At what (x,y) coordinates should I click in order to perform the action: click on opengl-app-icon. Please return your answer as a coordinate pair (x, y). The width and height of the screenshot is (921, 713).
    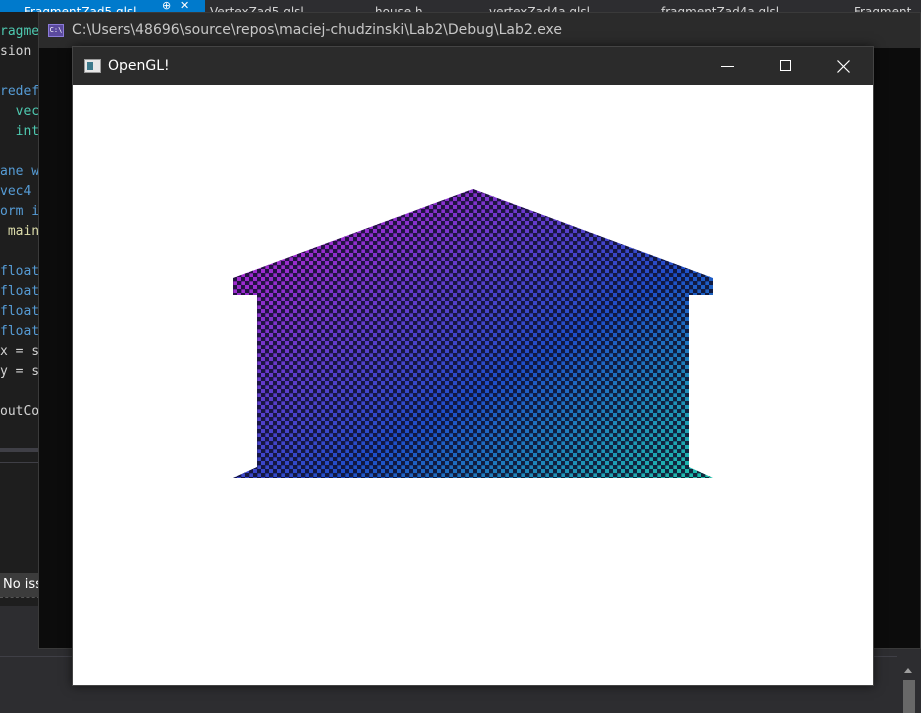
    Looking at the image, I should click on (92, 66).